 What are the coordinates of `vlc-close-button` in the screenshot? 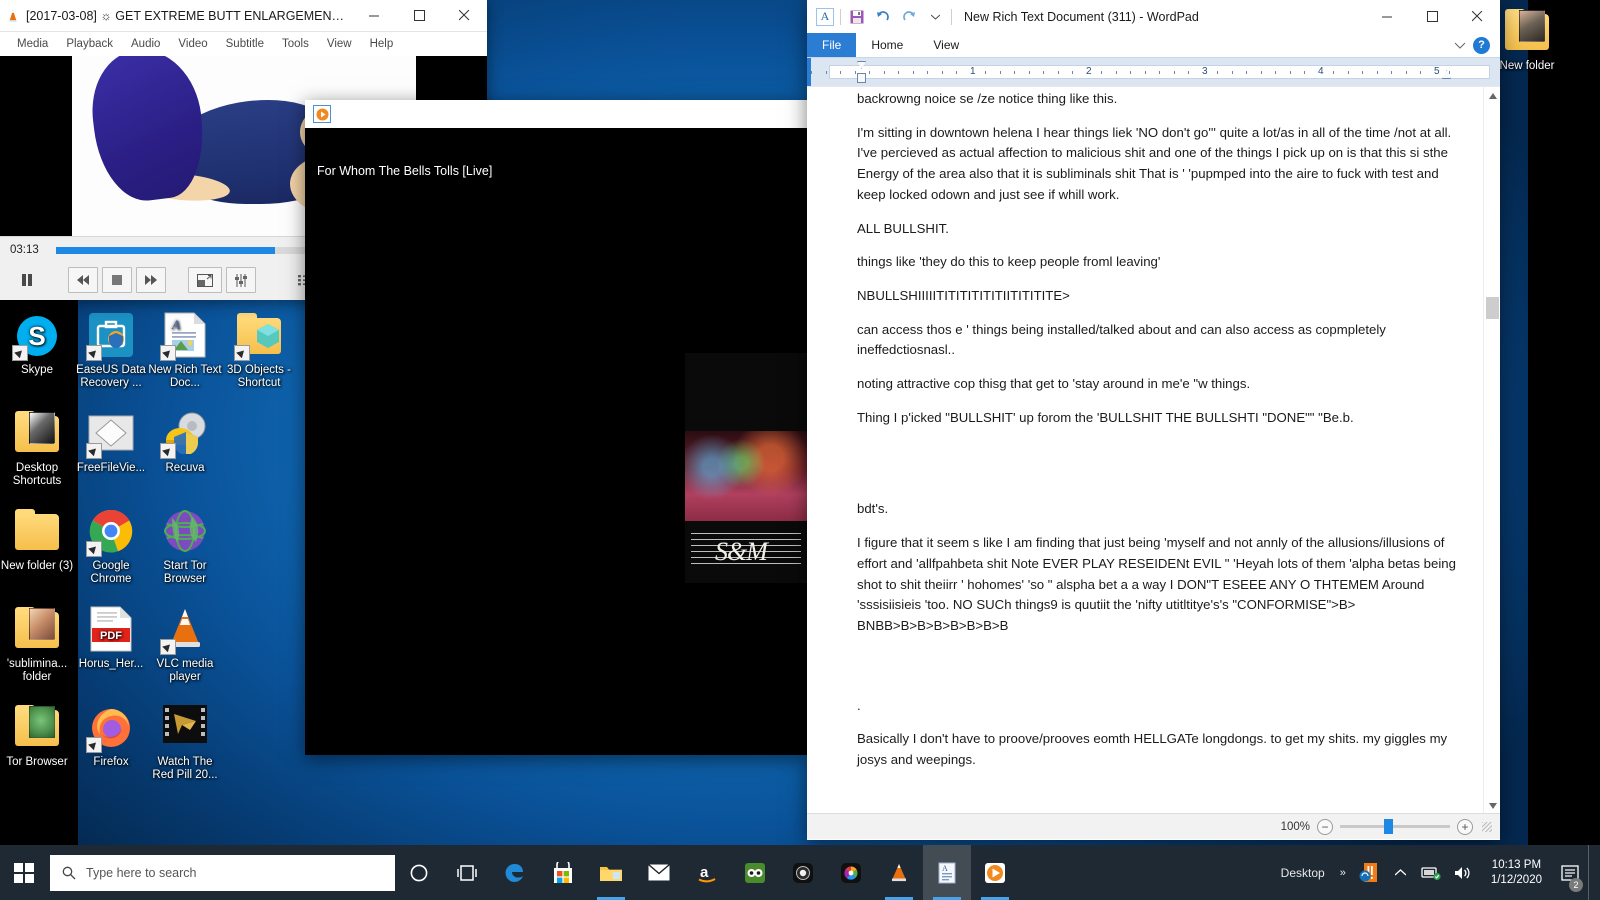 It's located at (464, 16).